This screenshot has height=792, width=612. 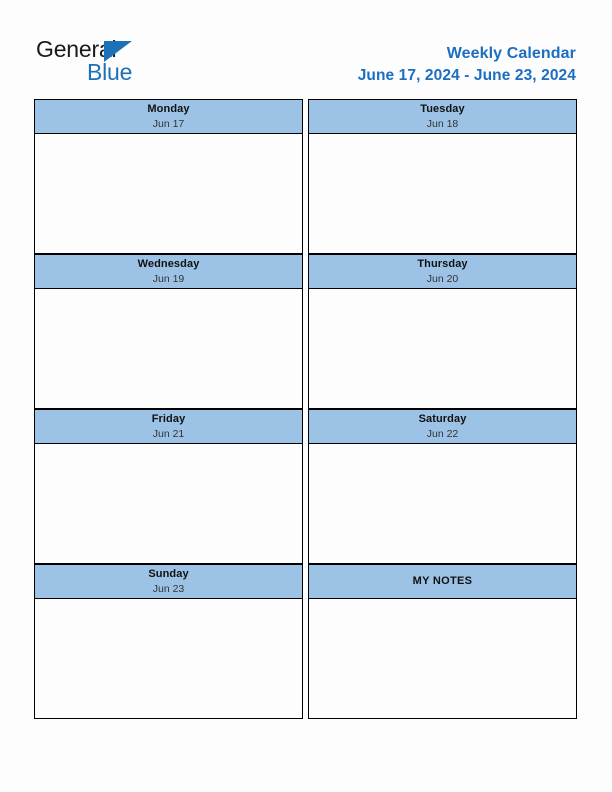 What do you see at coordinates (442, 123) in the screenshot?
I see `day-date-label: Jun 18` at bounding box center [442, 123].